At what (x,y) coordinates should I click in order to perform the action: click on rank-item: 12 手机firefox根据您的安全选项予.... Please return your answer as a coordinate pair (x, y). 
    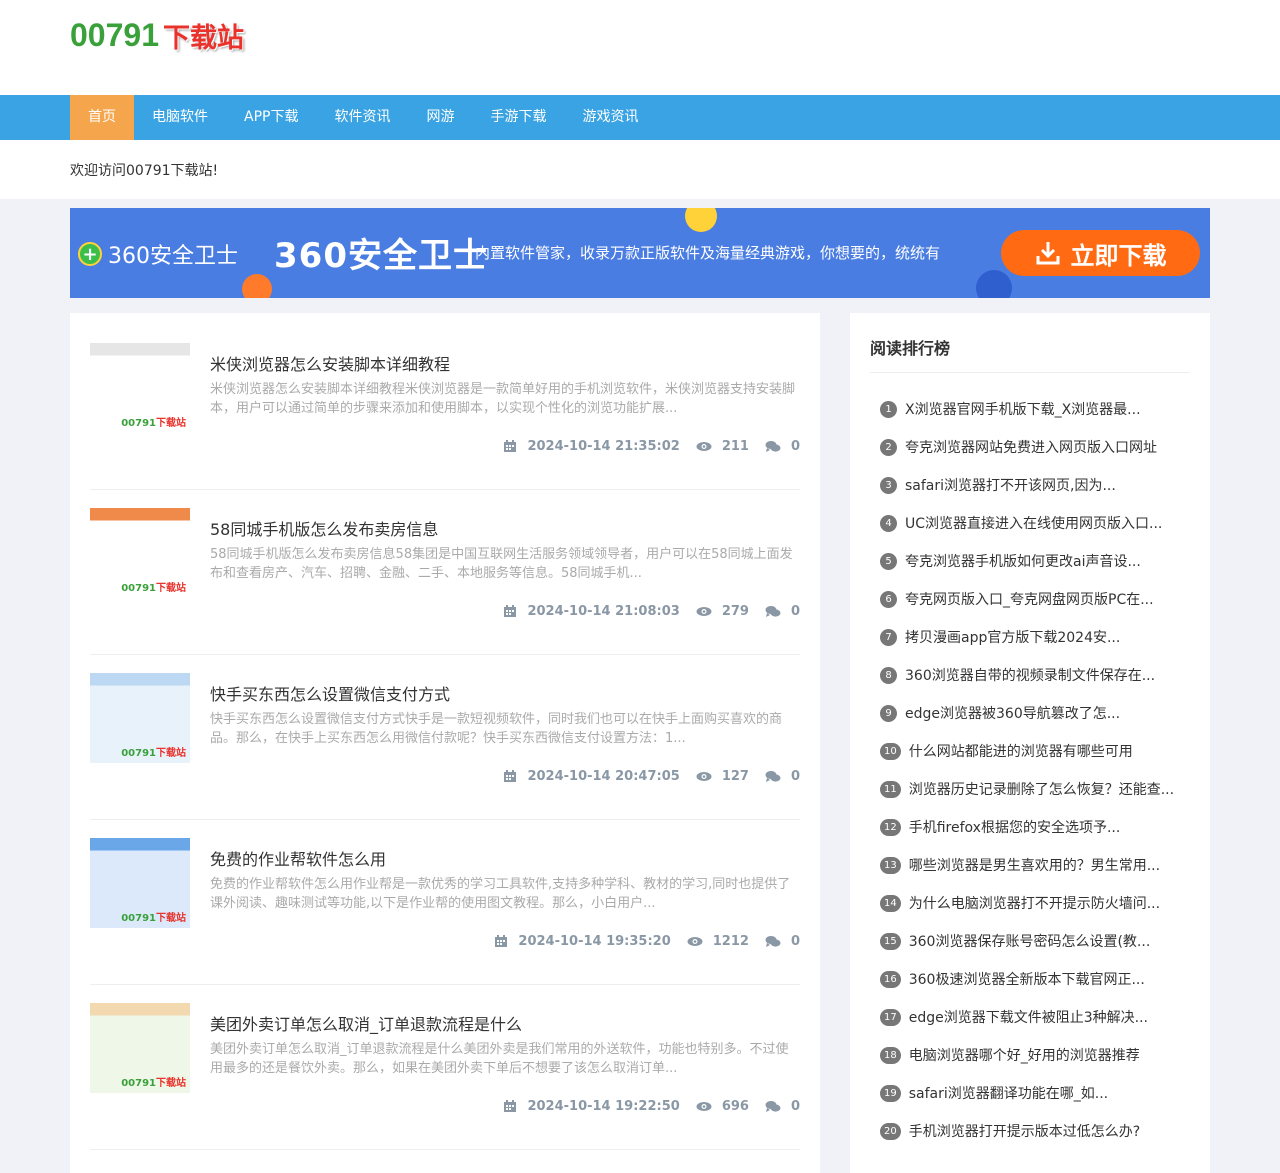
    Looking at the image, I should click on (1035, 827).